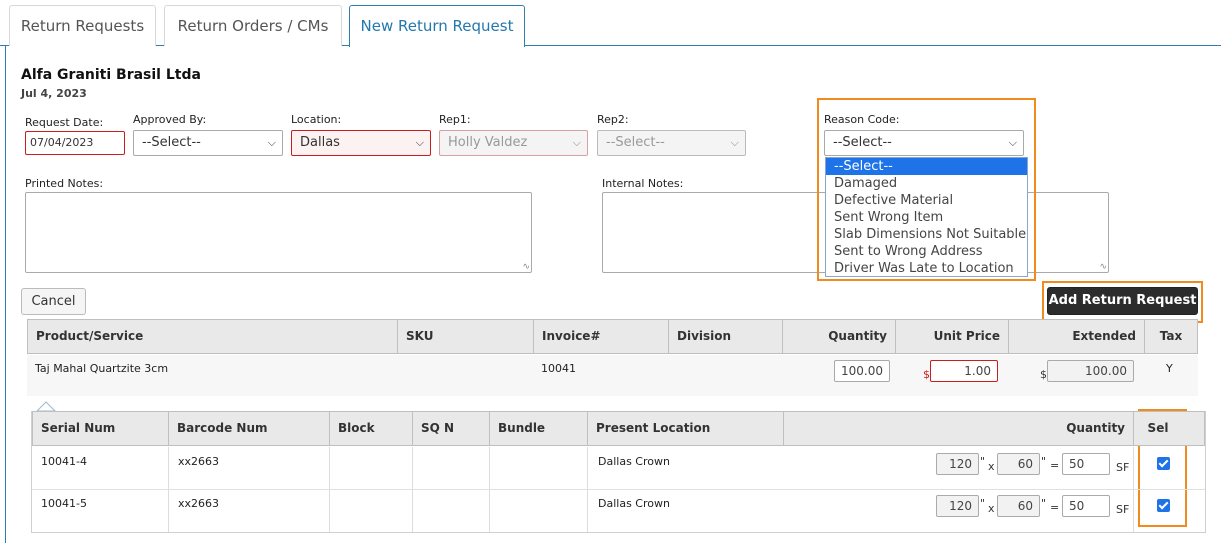 This screenshot has height=543, width=1221. Describe the element at coordinates (618, 489) in the screenshot. I see `row-divider` at that location.